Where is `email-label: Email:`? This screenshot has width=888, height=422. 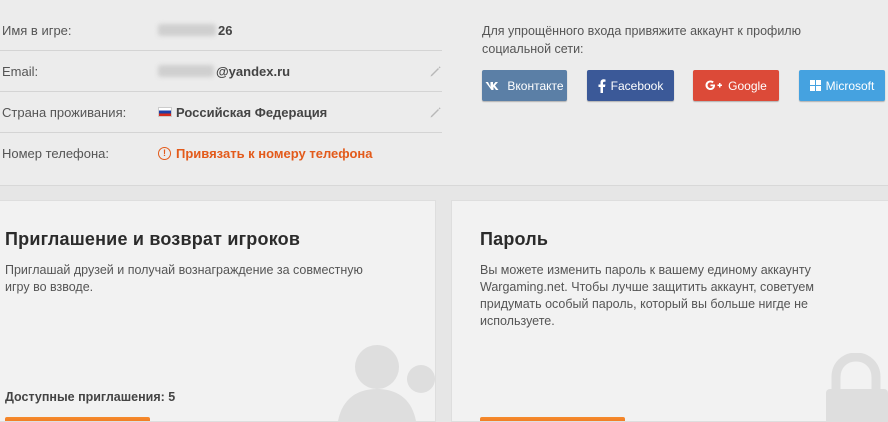 email-label: Email: is located at coordinates (20, 71).